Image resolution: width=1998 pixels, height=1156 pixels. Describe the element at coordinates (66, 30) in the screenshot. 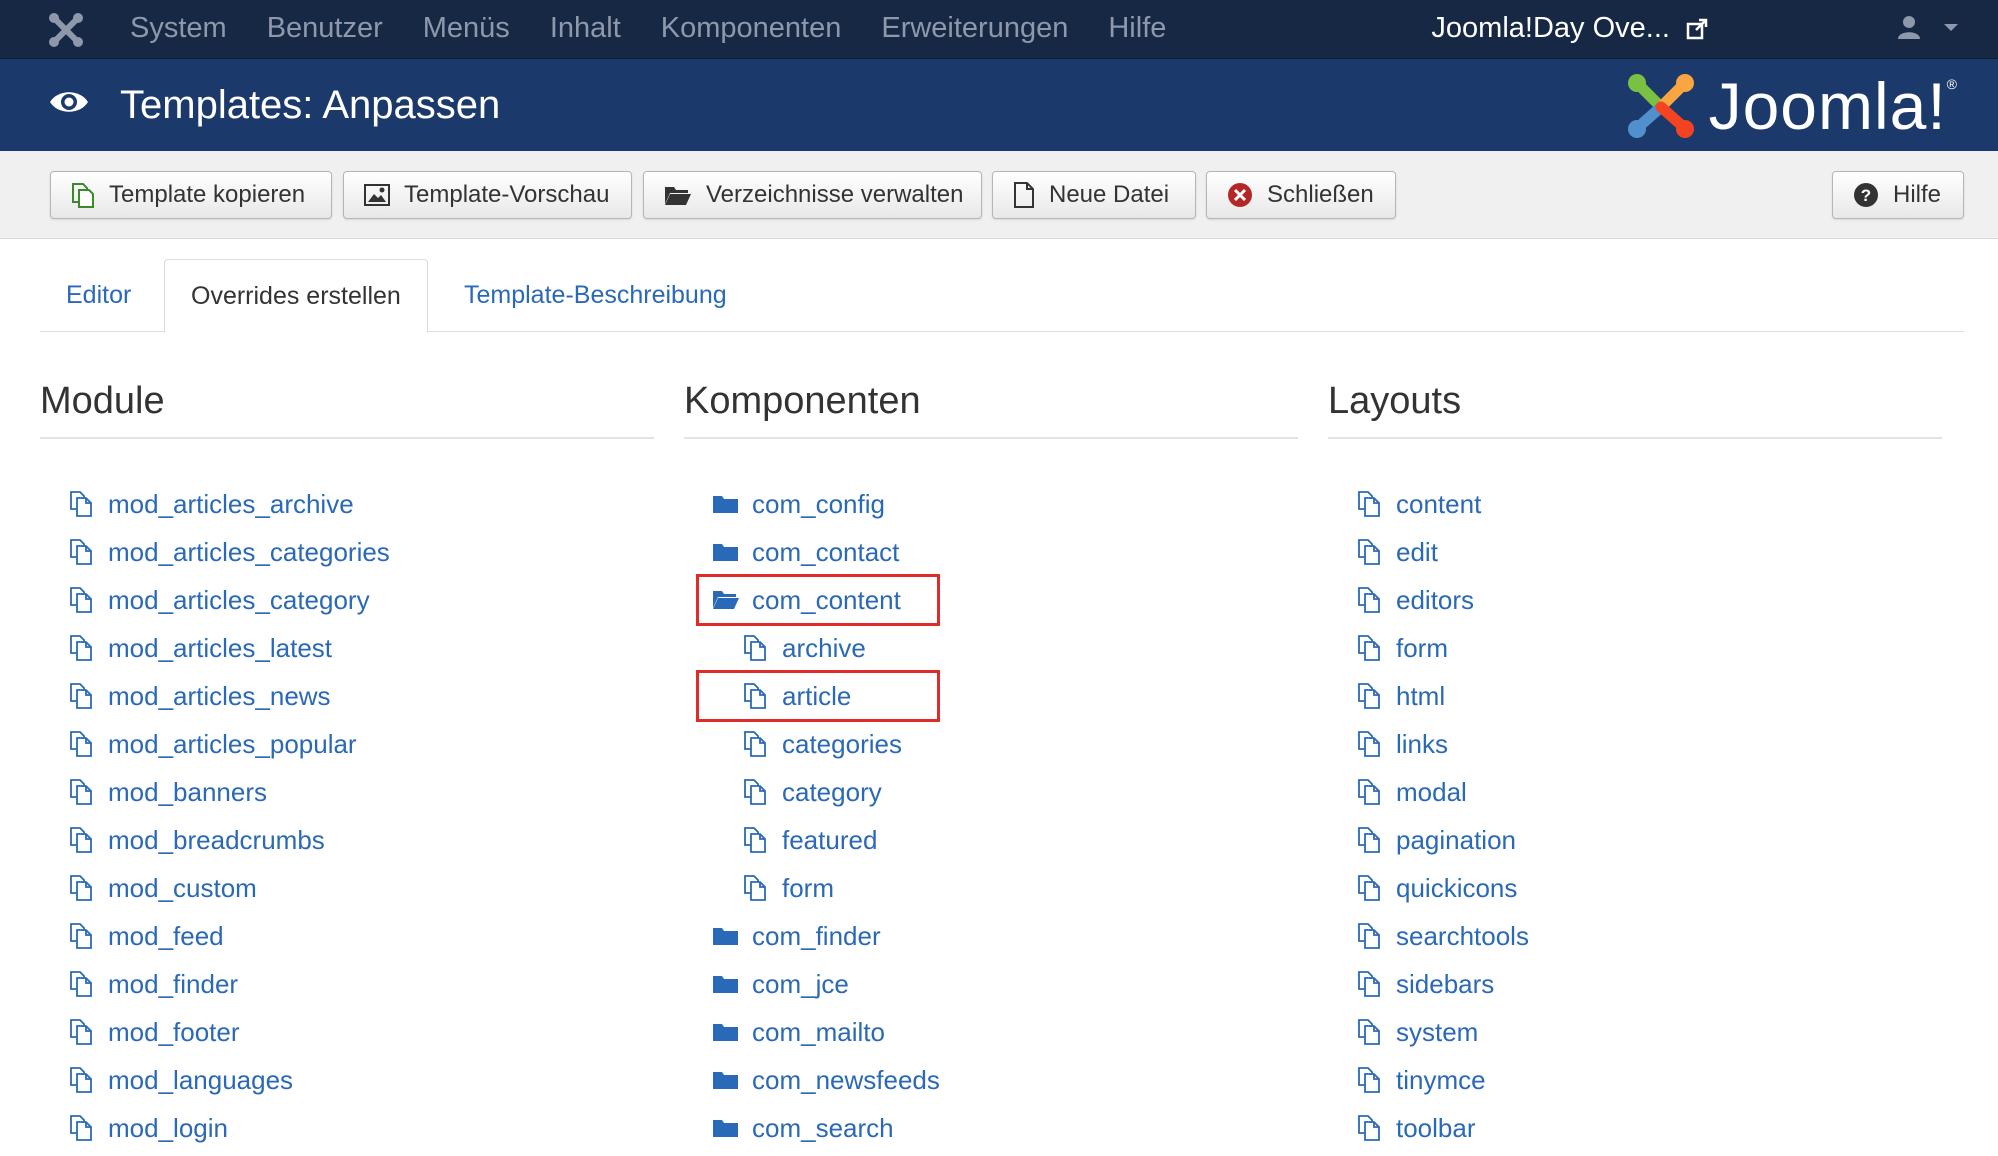

I see `joomla-icon` at that location.